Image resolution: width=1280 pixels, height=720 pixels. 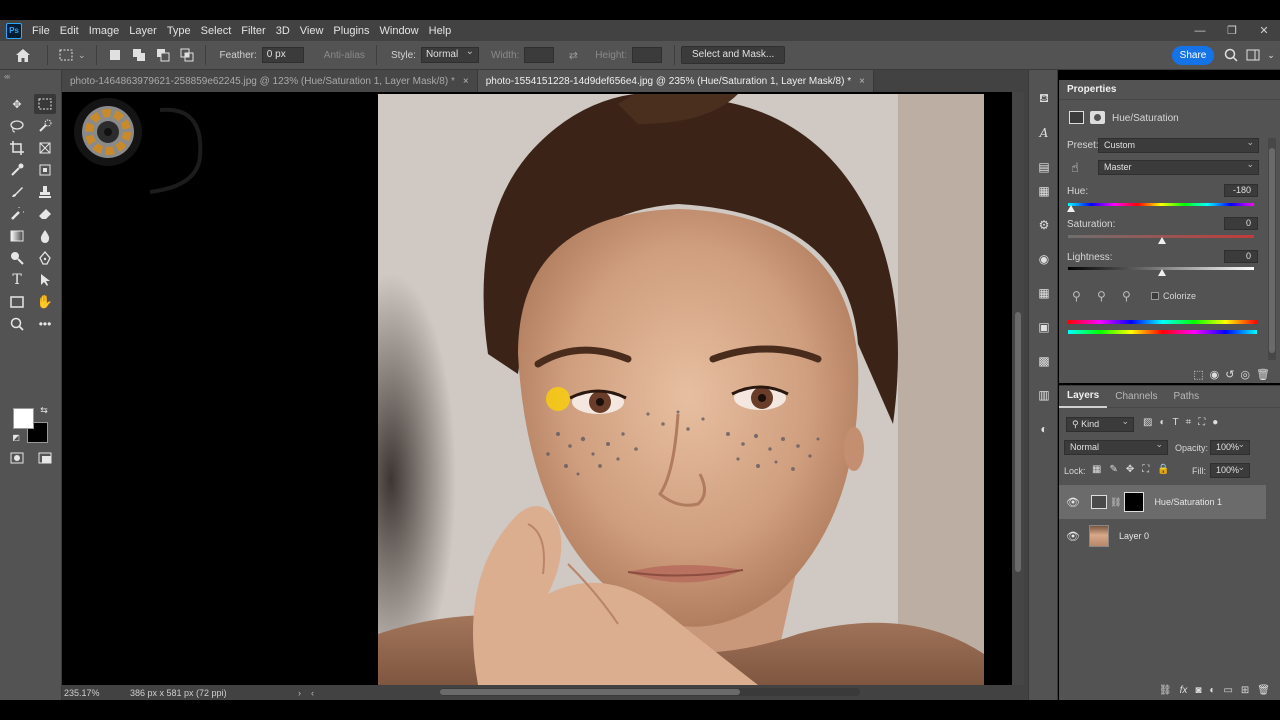 What do you see at coordinates (72, 31) in the screenshot?
I see `menu-edit: Edit` at bounding box center [72, 31].